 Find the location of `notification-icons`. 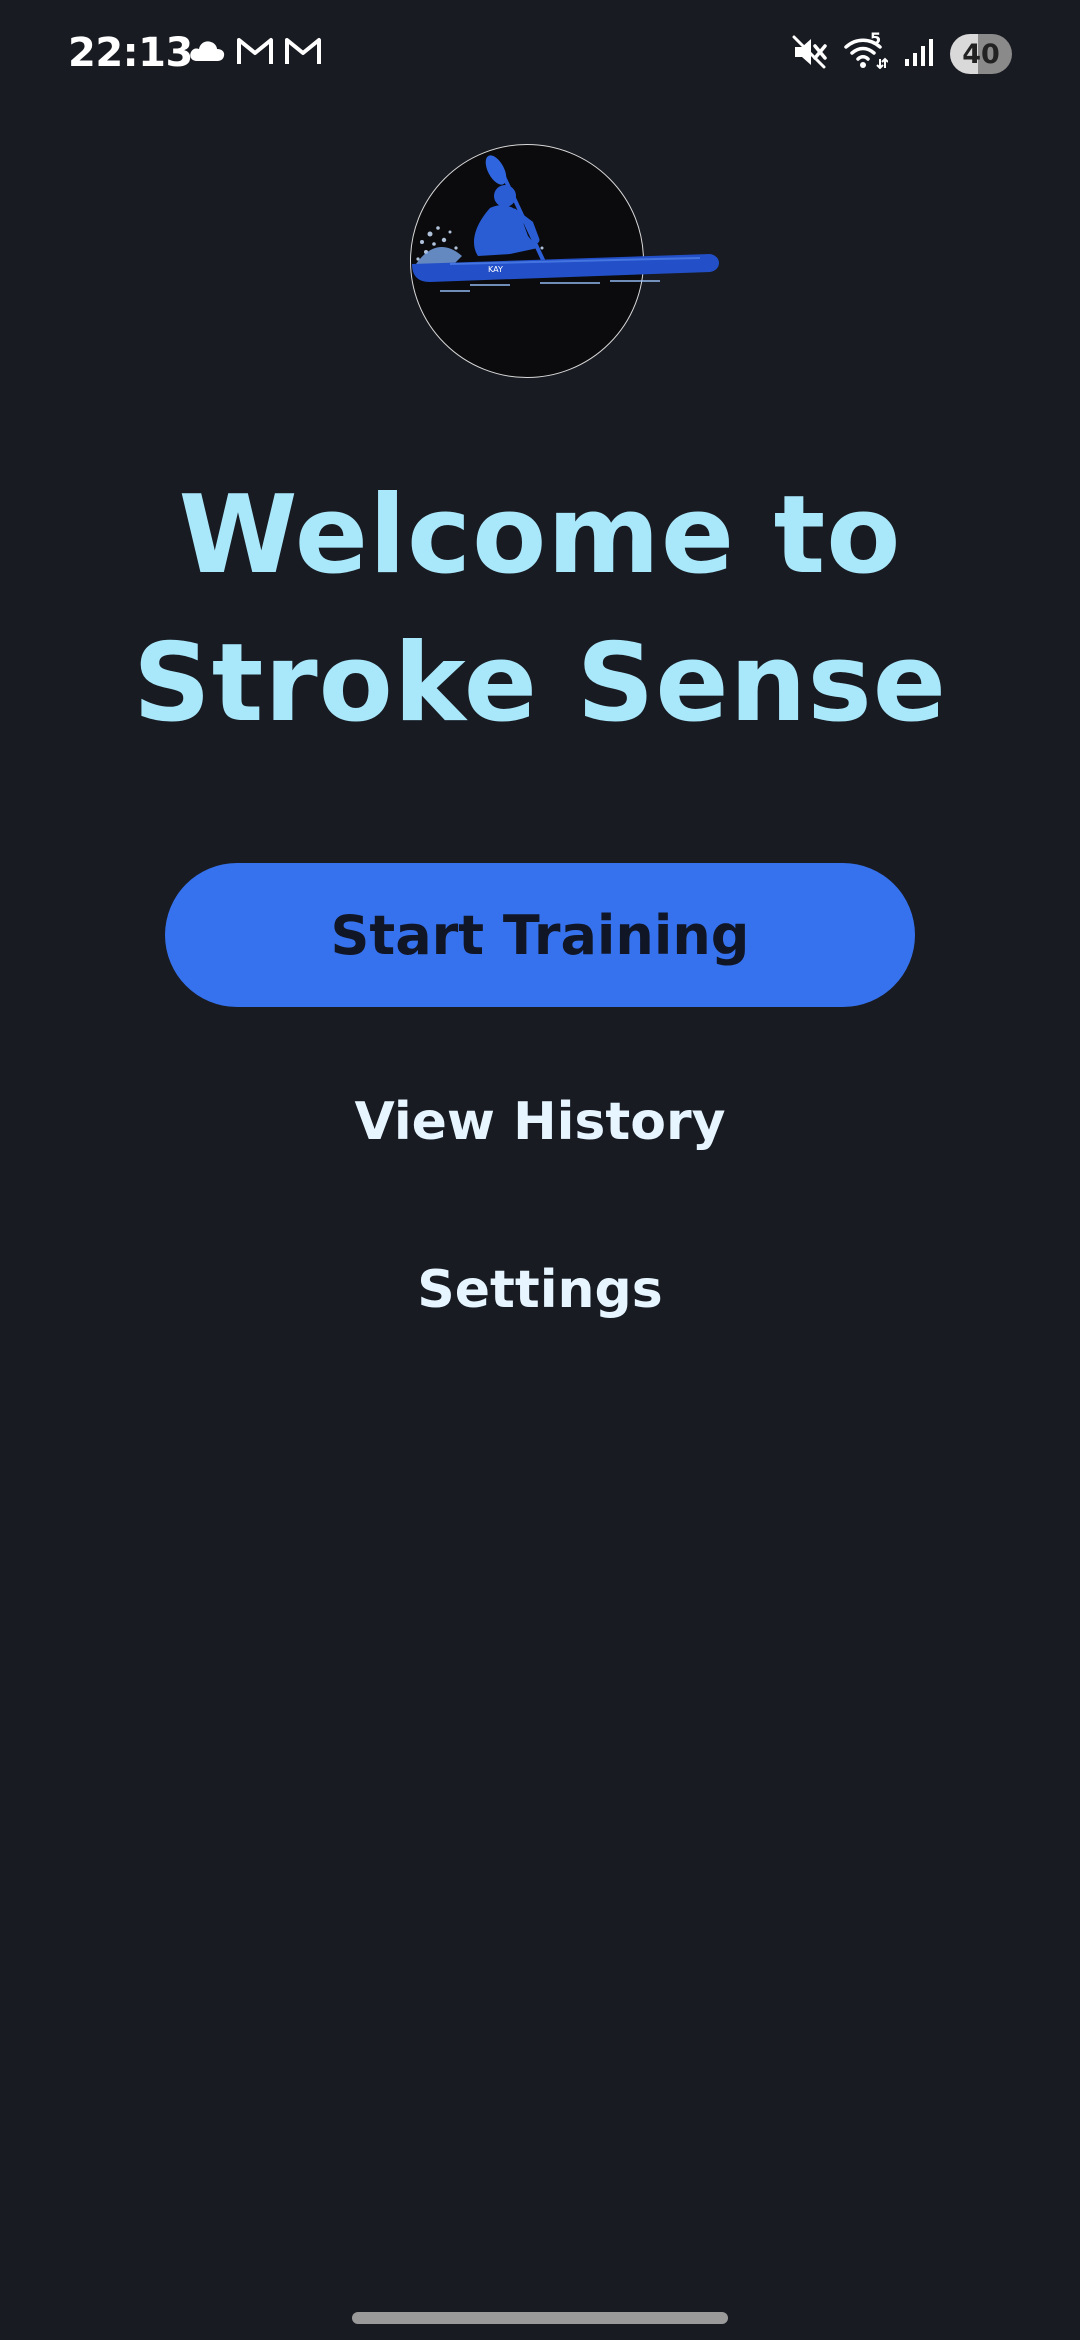

notification-icons is located at coordinates (255, 53).